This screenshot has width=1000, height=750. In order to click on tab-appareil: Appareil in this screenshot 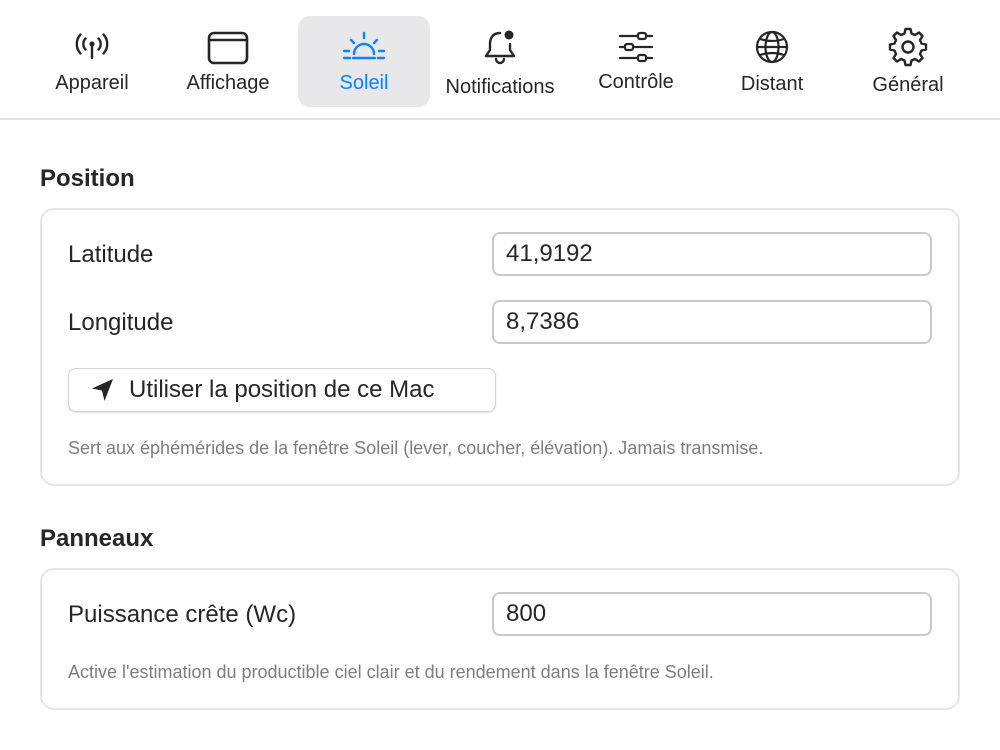, I will do `click(92, 61)`.